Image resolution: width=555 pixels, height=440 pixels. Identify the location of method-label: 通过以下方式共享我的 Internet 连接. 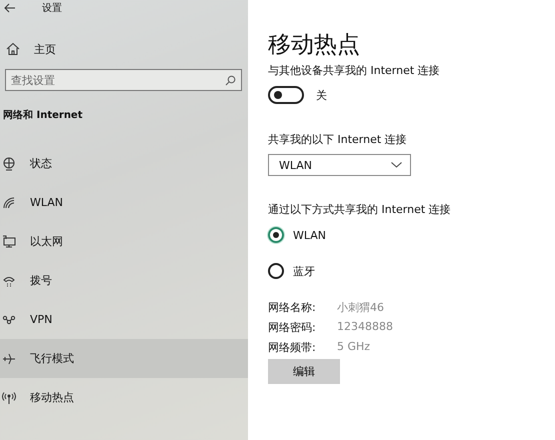
(360, 209).